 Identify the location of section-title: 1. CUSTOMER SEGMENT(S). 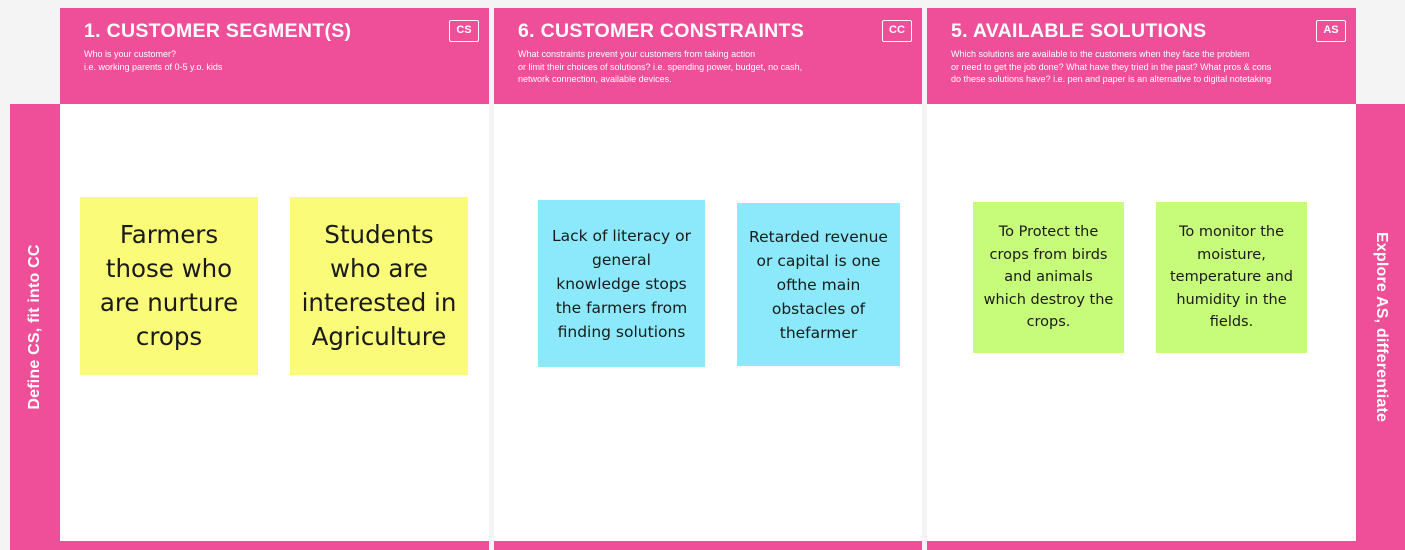
(218, 31).